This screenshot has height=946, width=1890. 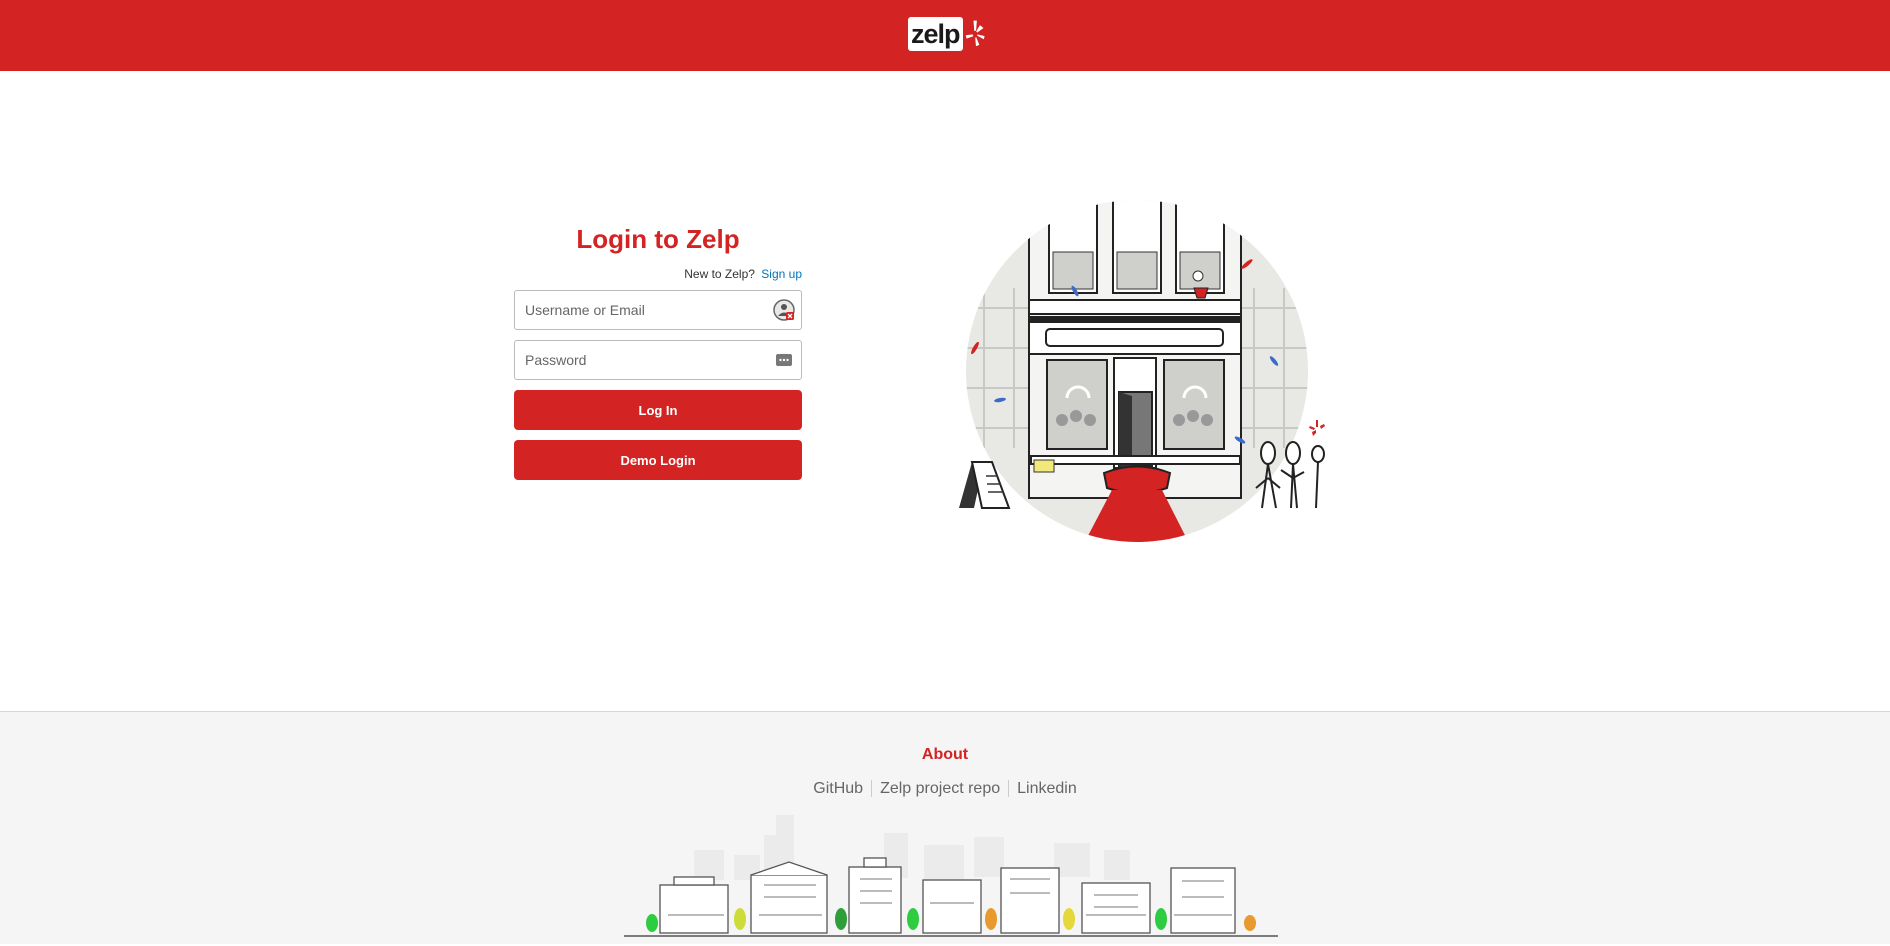 I want to click on linkedin-link: Linkedin, so click(x=1047, y=788).